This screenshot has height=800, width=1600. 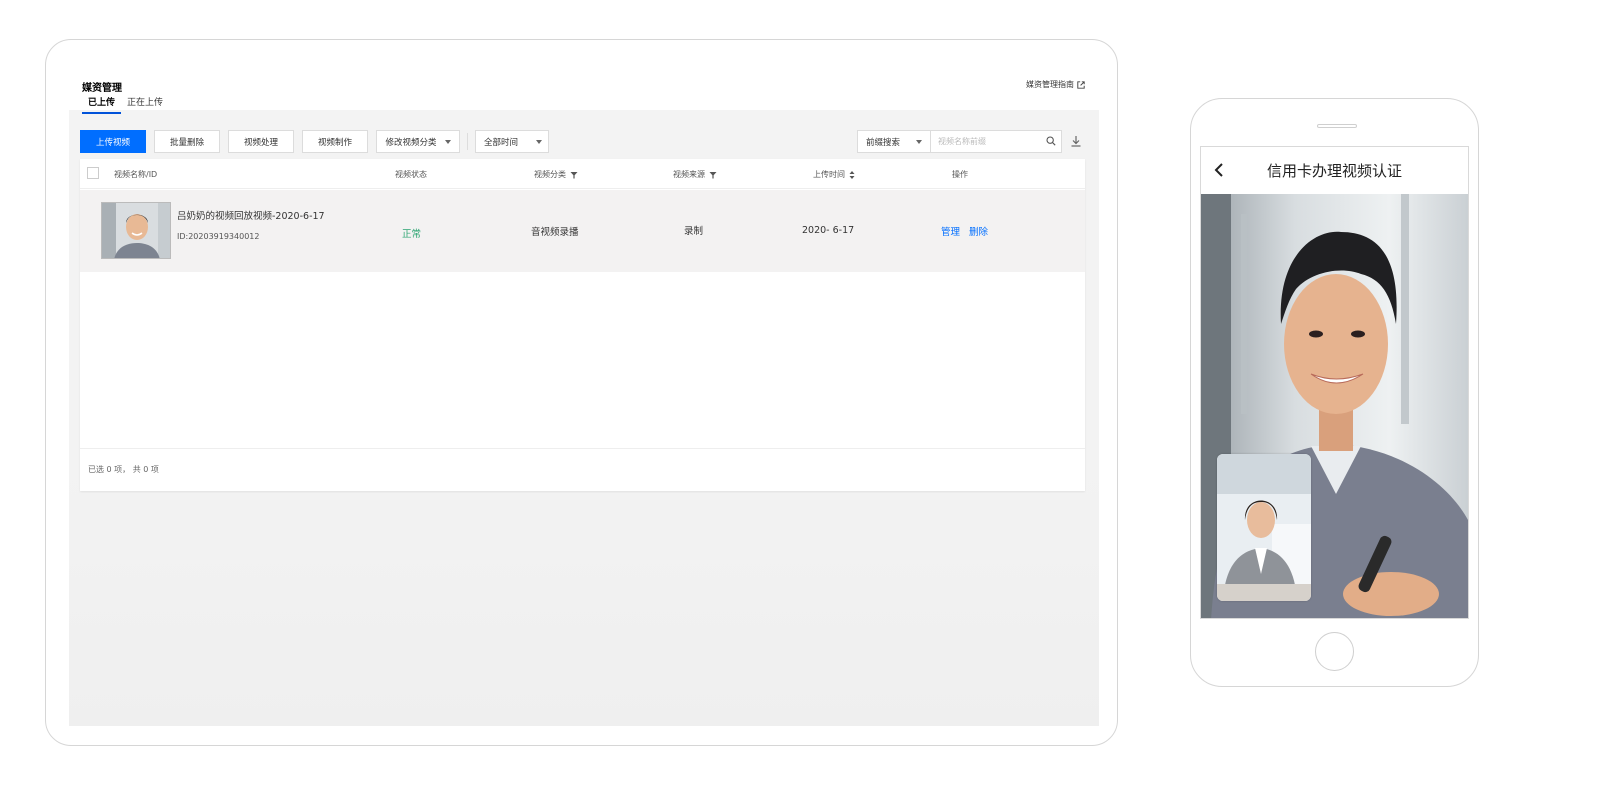 I want to click on column-header-name: 视频名称/ID, so click(x=135, y=174).